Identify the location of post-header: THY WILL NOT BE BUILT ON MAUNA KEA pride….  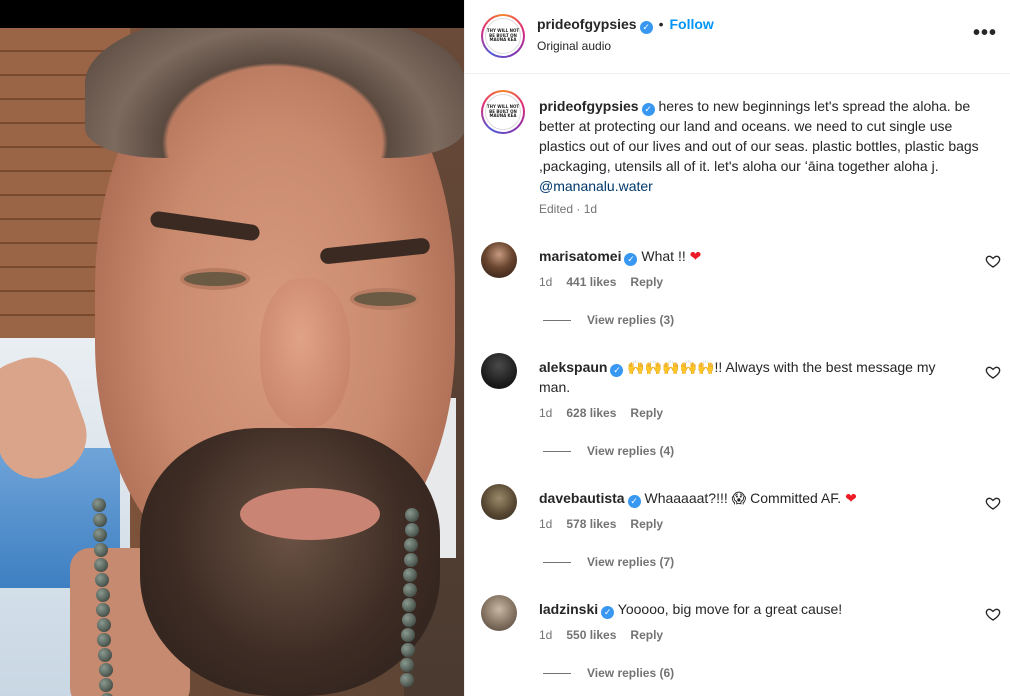
(737, 37).